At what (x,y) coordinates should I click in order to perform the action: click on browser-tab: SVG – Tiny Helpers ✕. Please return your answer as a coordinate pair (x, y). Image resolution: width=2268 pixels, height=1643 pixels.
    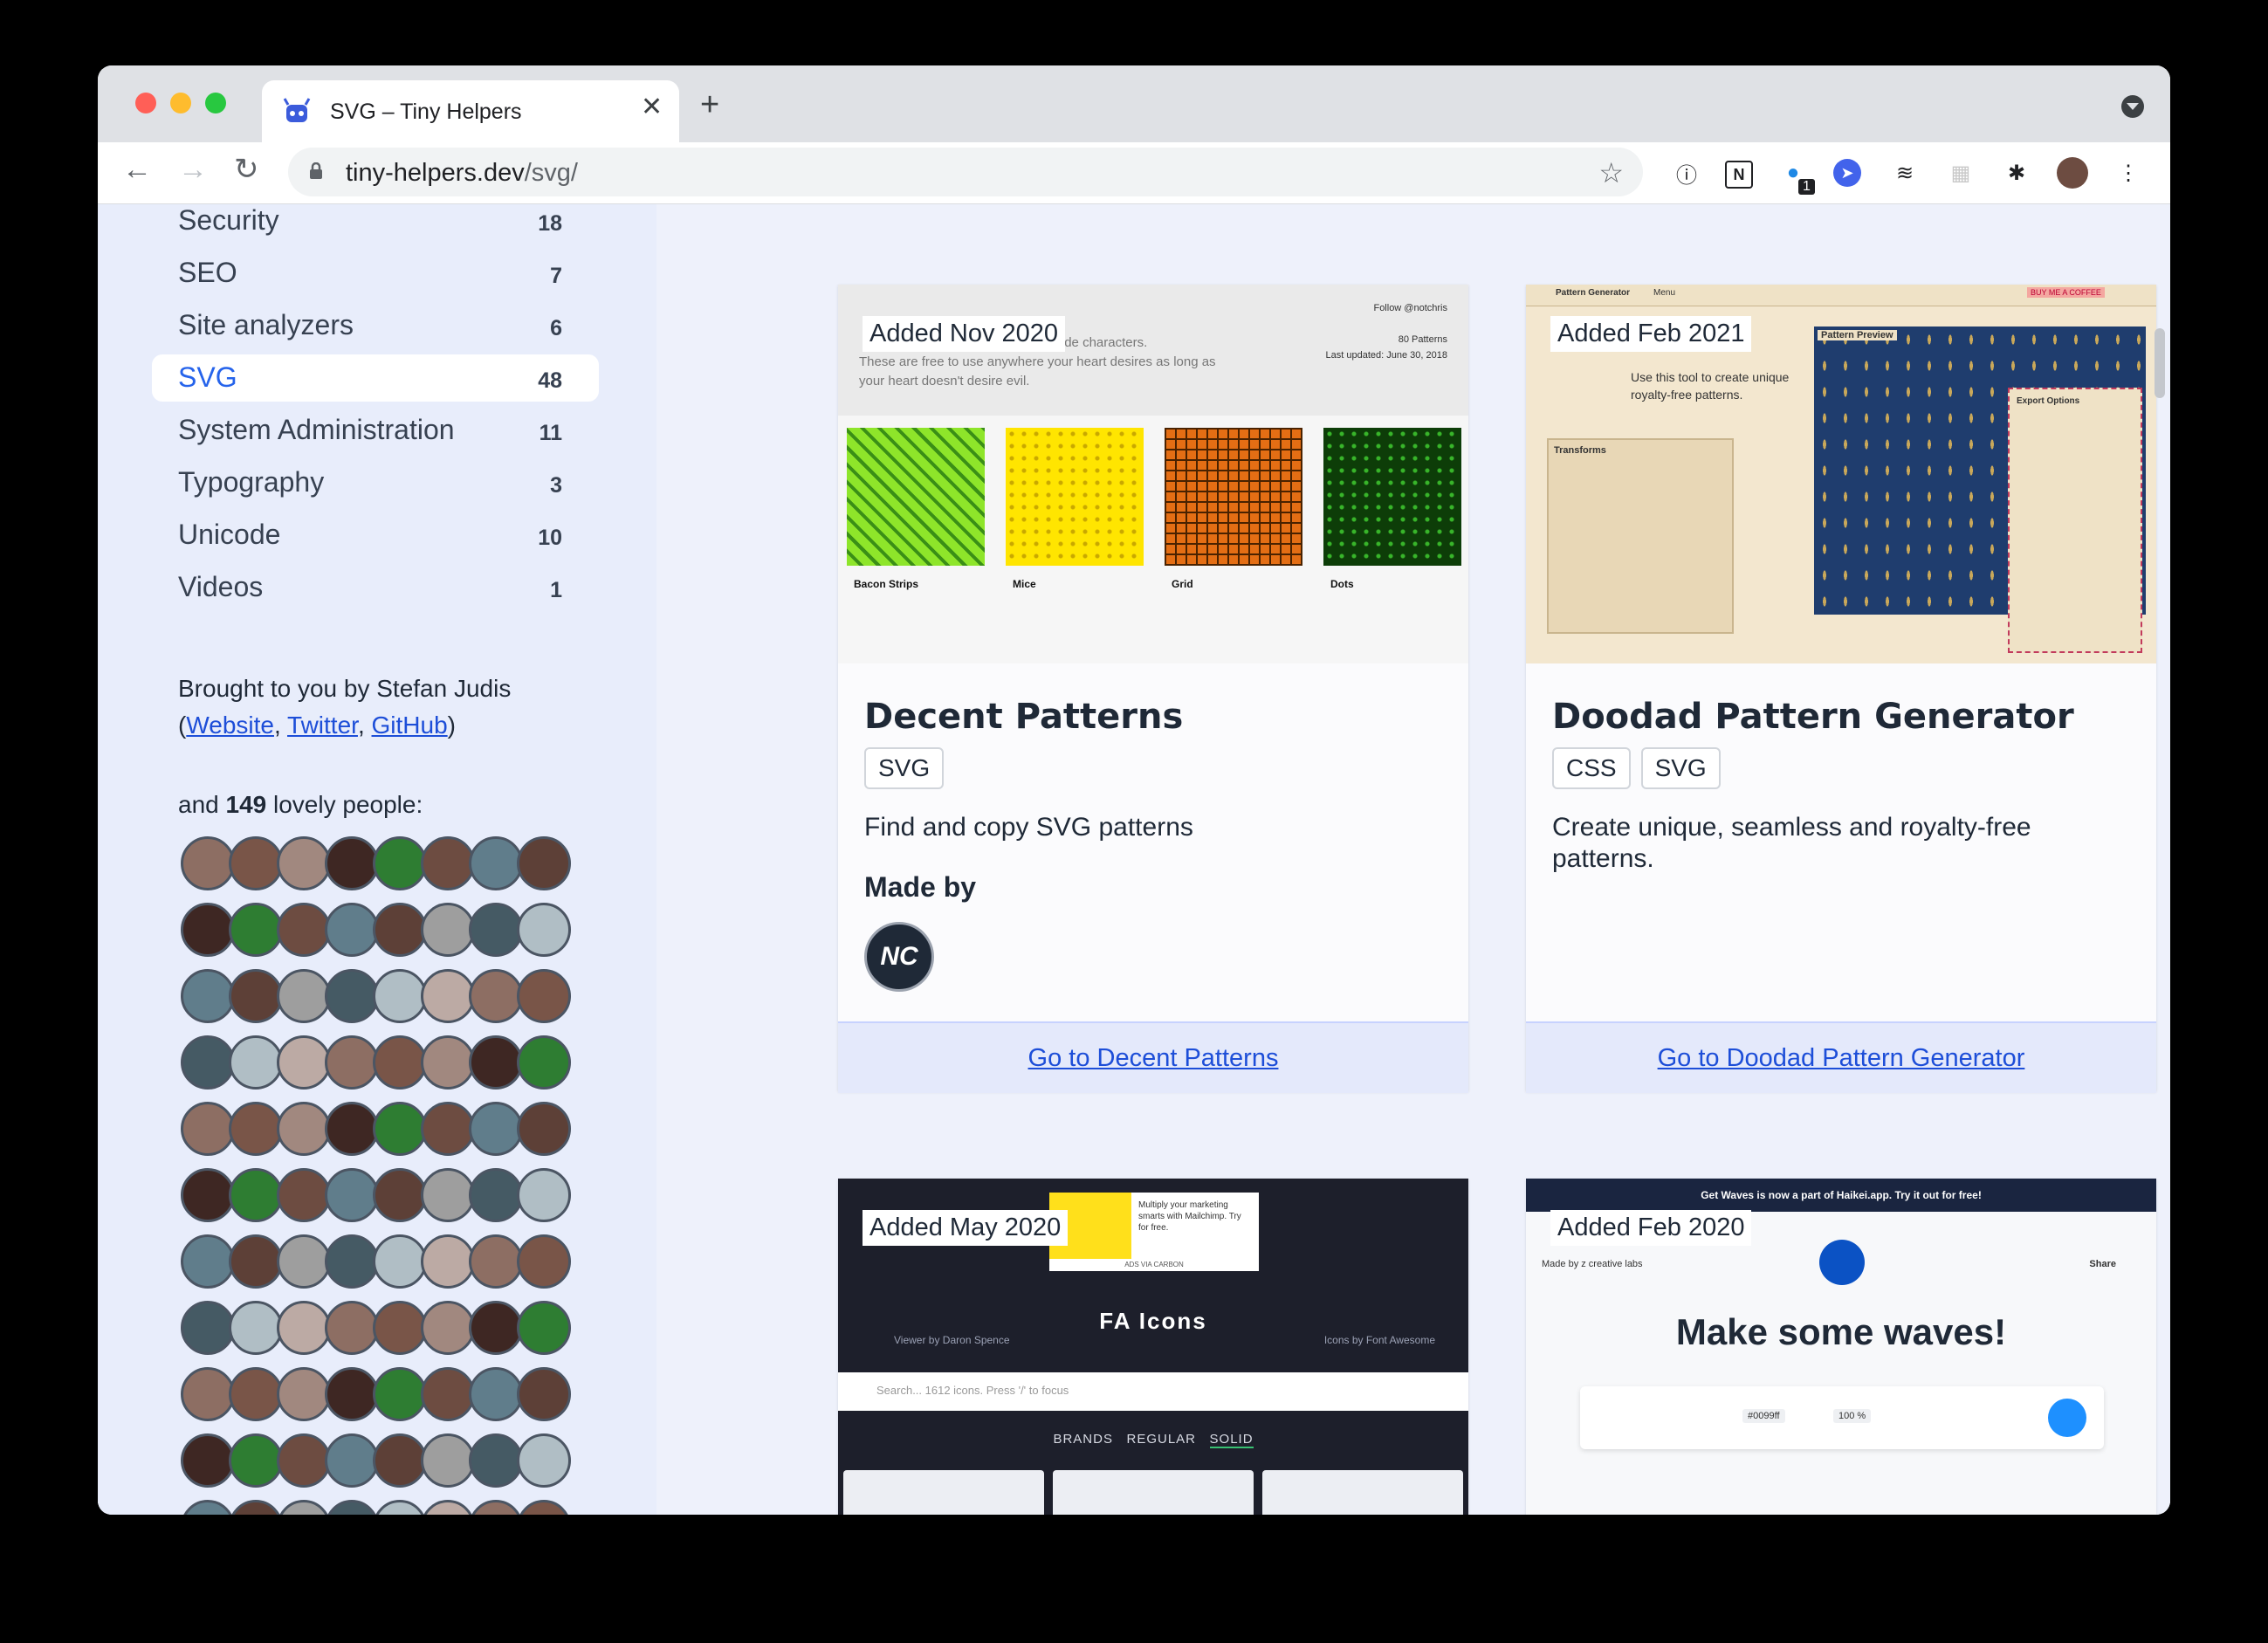
    Looking at the image, I should click on (471, 111).